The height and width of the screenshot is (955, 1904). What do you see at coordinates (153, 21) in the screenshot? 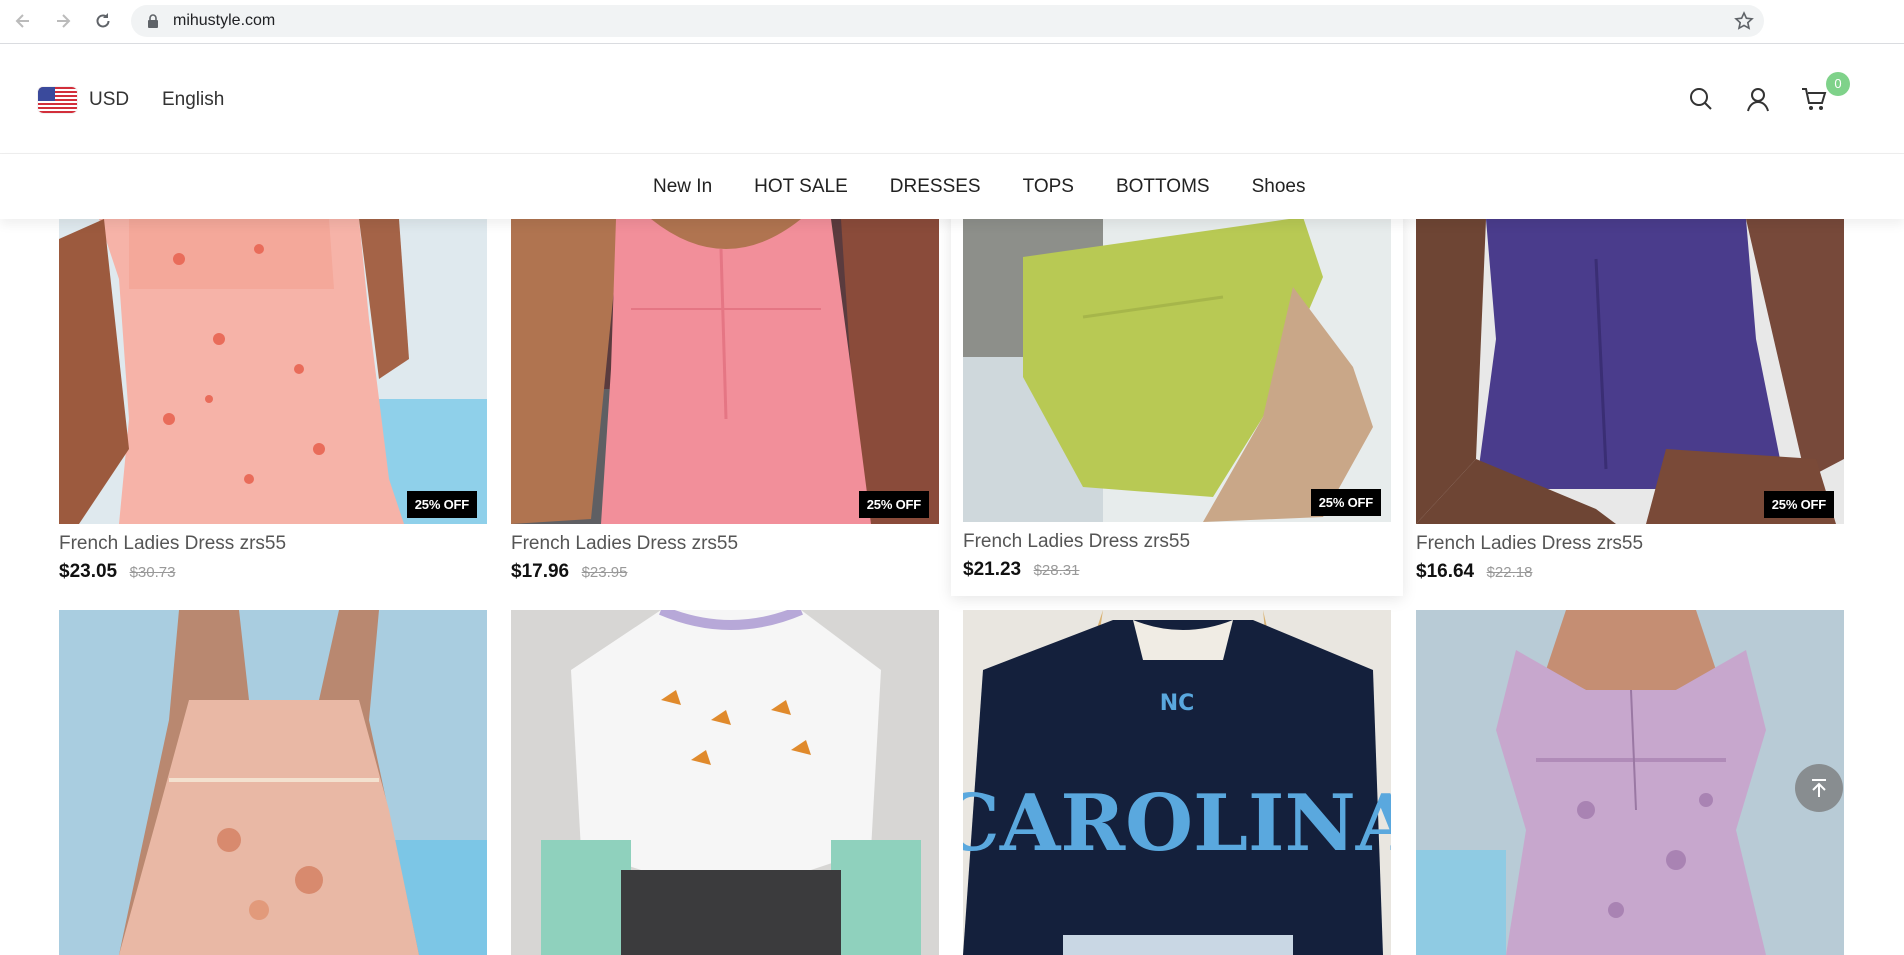
I see `lock-icon` at bounding box center [153, 21].